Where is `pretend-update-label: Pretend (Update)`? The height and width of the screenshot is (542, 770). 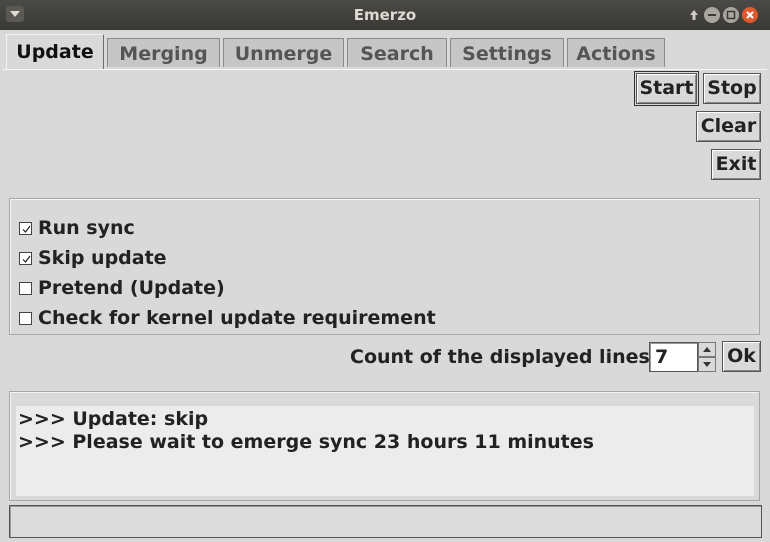
pretend-update-label: Pretend (Update) is located at coordinates (131, 288).